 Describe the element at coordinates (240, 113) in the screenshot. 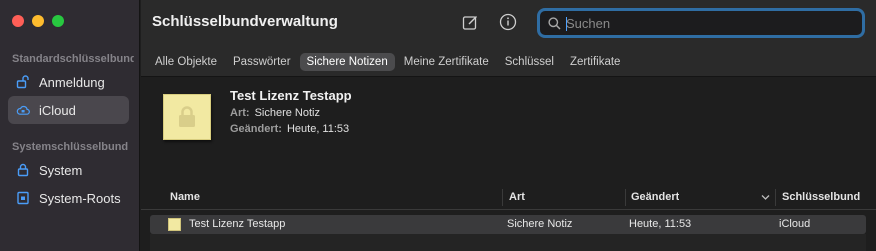

I see `detail-kind-label: Art:` at that location.